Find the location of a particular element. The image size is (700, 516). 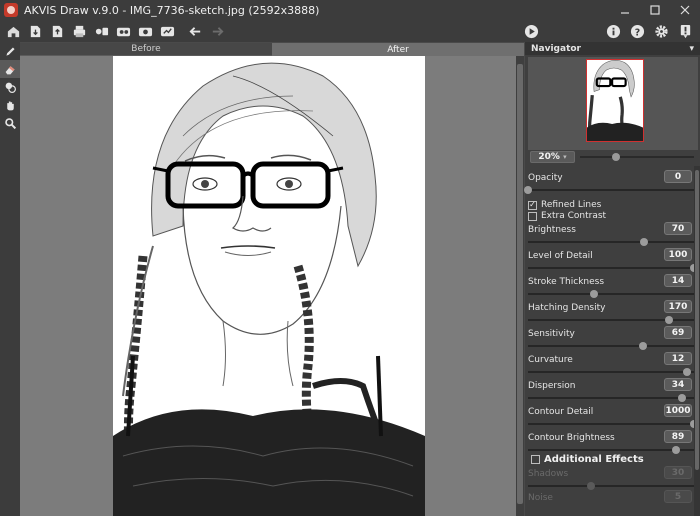

opacity-value: 0 is located at coordinates (678, 176).